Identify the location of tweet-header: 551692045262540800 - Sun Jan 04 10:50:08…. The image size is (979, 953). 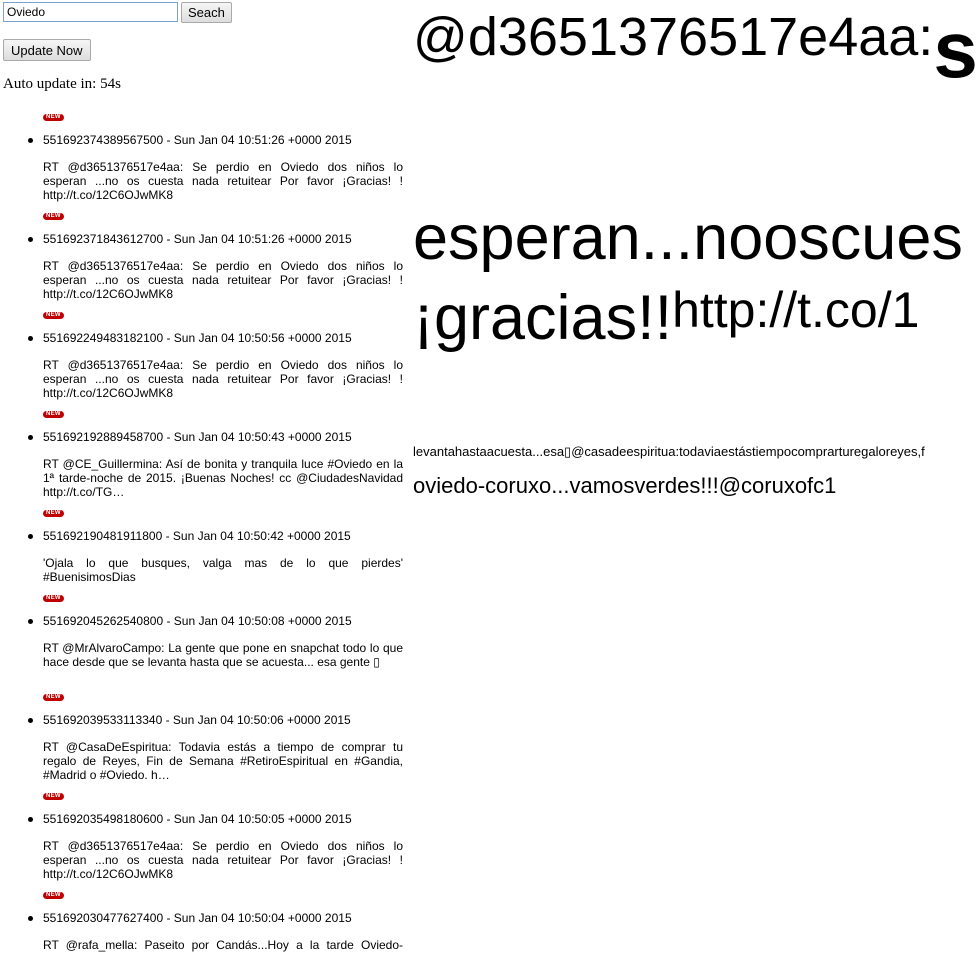
(219, 621).